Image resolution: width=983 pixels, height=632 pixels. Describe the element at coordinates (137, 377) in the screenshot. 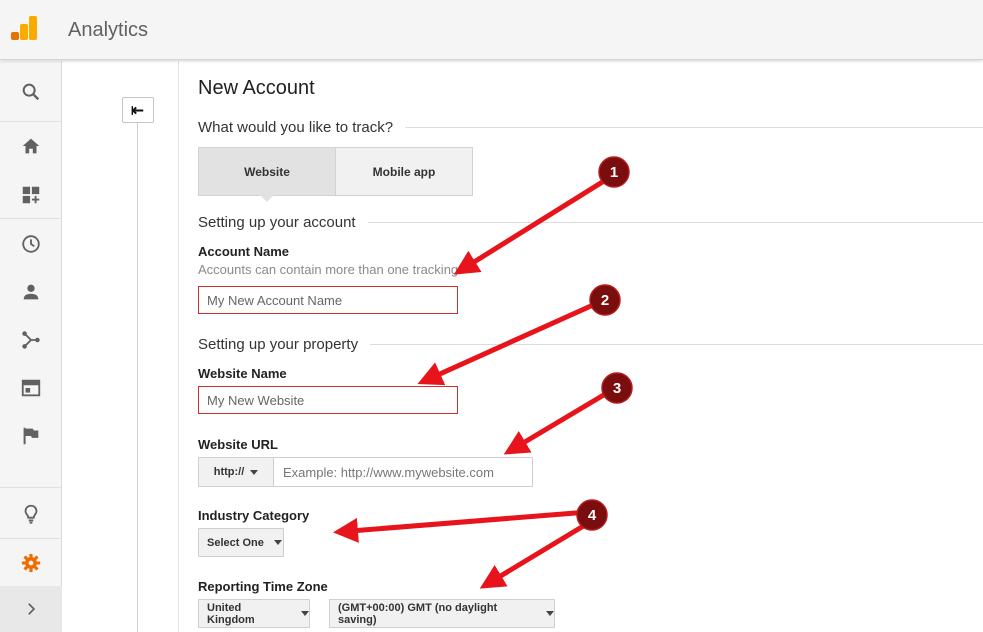

I see `admin-column-line` at that location.